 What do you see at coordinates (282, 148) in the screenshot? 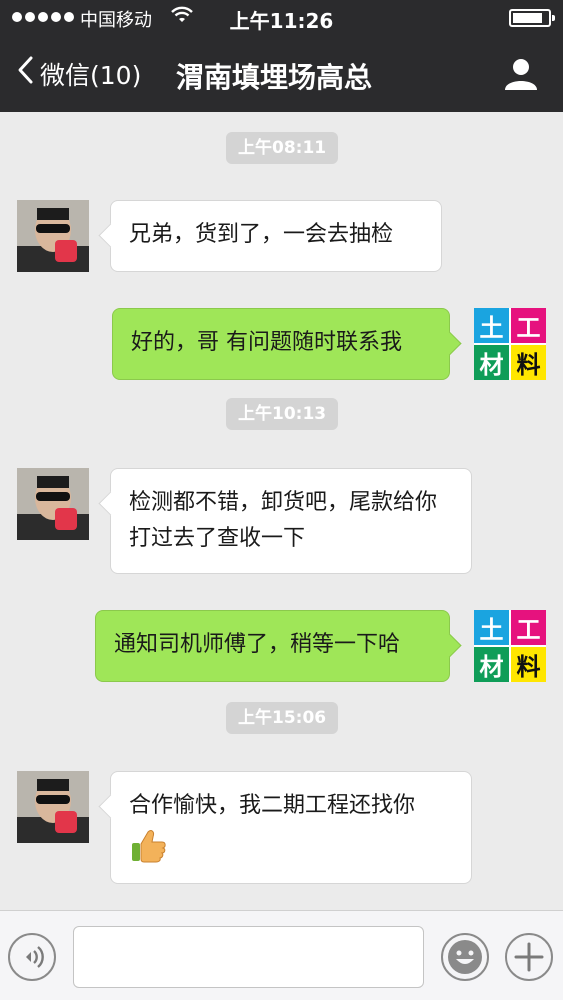
I see `timestamp: 上午08:11` at bounding box center [282, 148].